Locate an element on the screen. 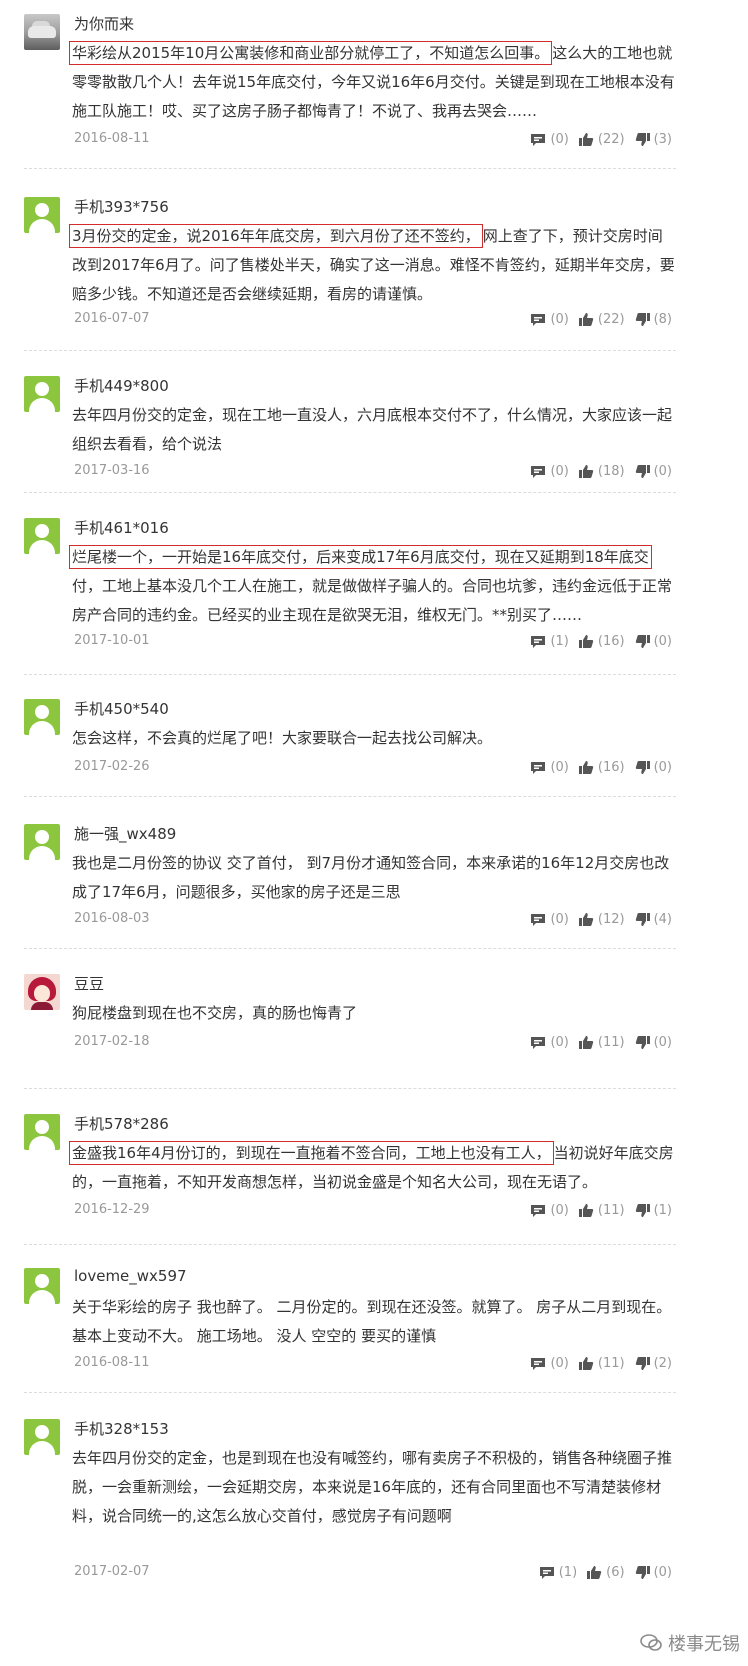 This screenshot has width=748, height=1666. comment-meta: 2017-02-18 (0) (11) (0) is located at coordinates (374, 1044).